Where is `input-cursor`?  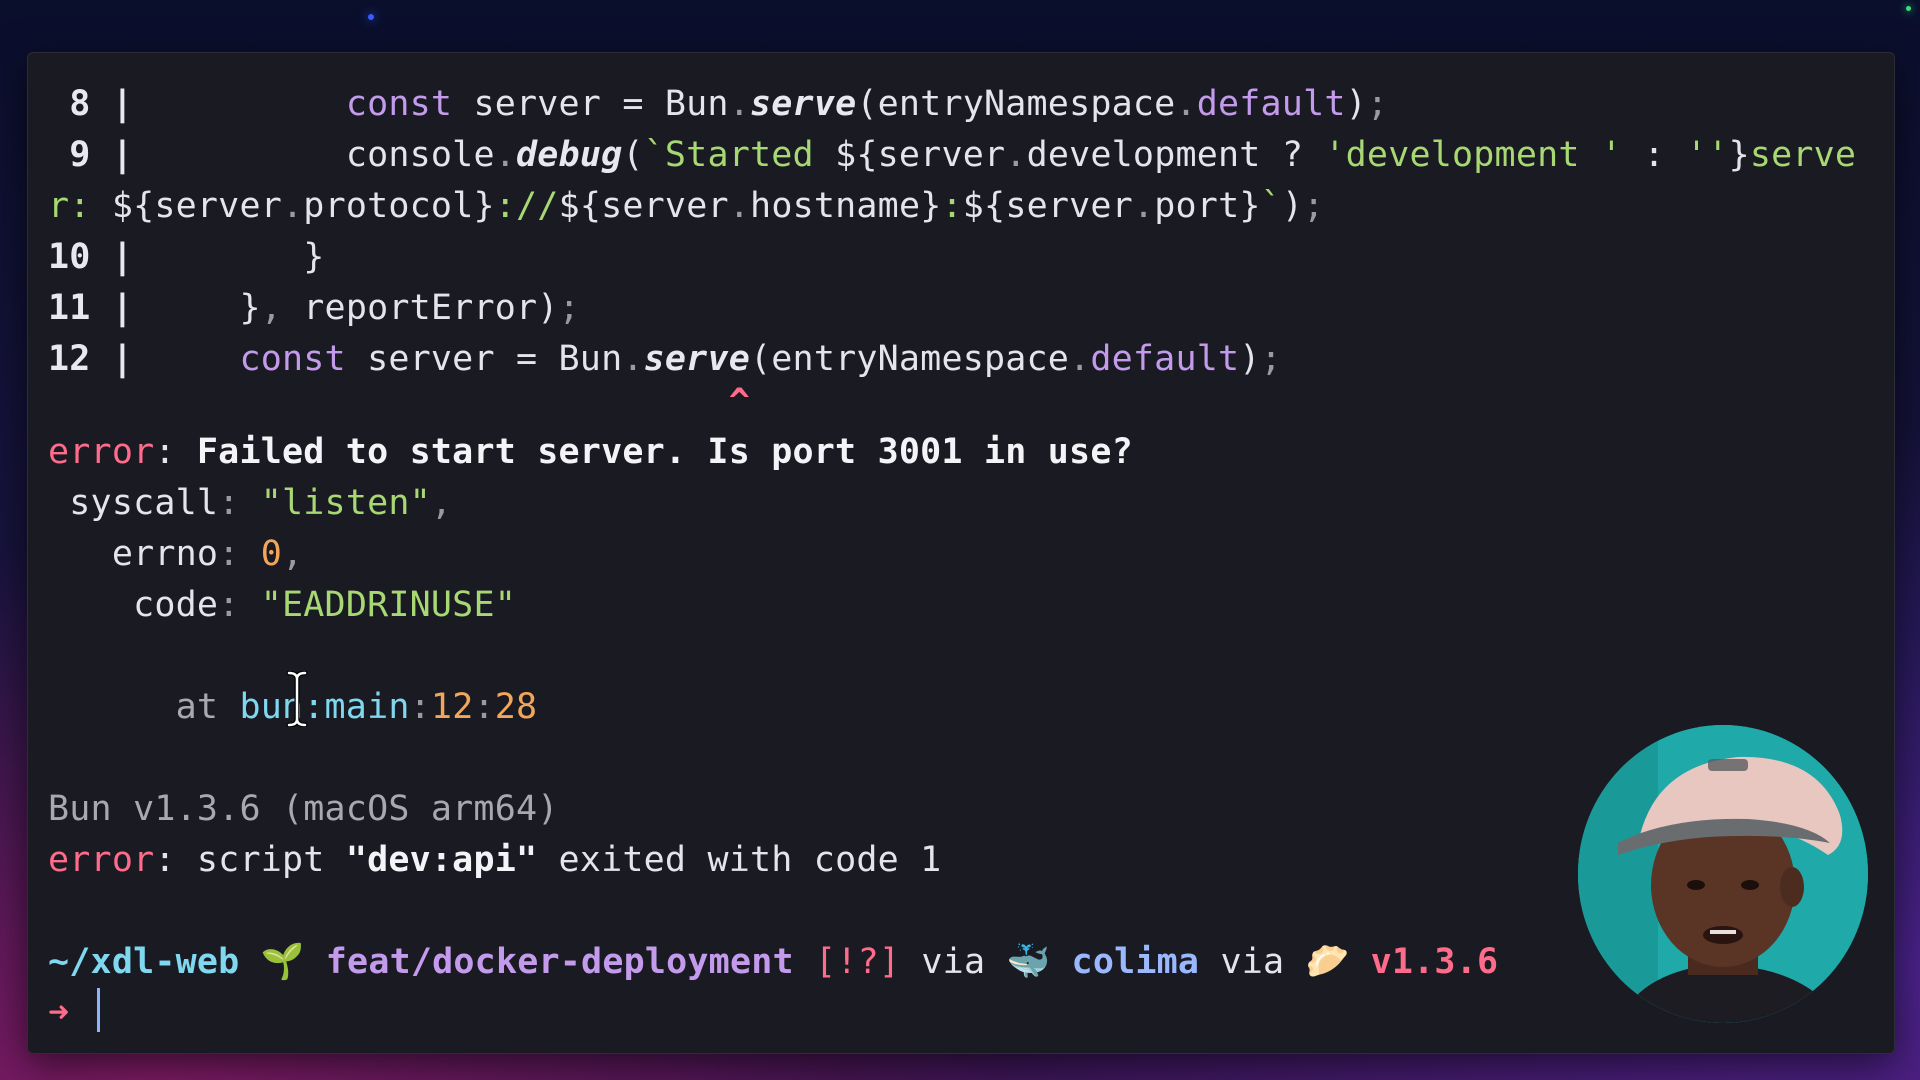 input-cursor is located at coordinates (98, 1010).